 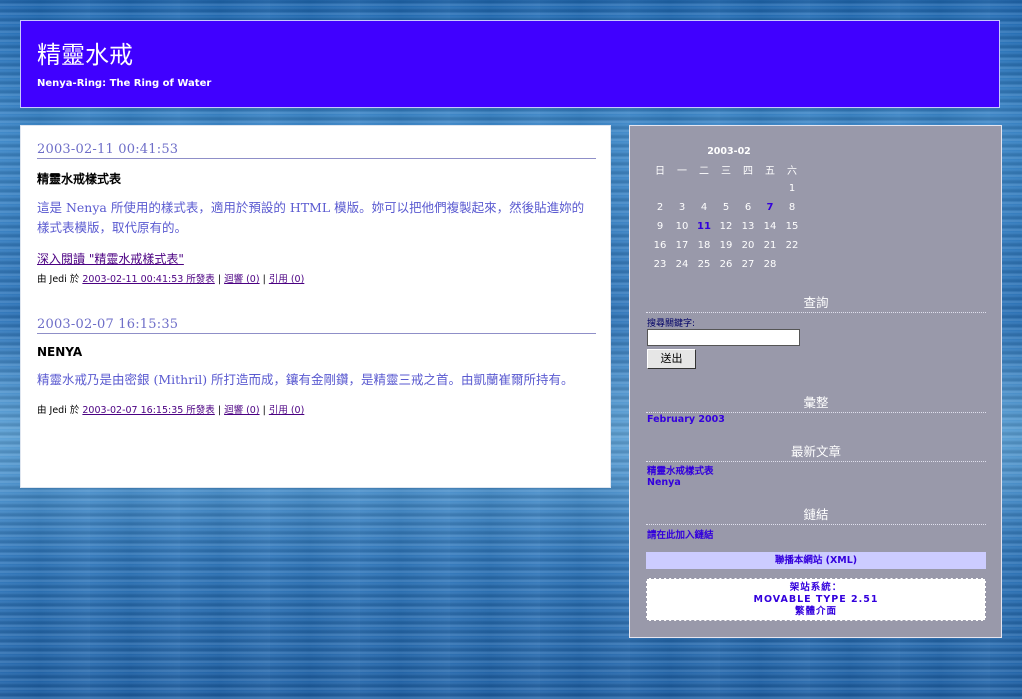 I want to click on calendar-day: 20, so click(x=748, y=245).